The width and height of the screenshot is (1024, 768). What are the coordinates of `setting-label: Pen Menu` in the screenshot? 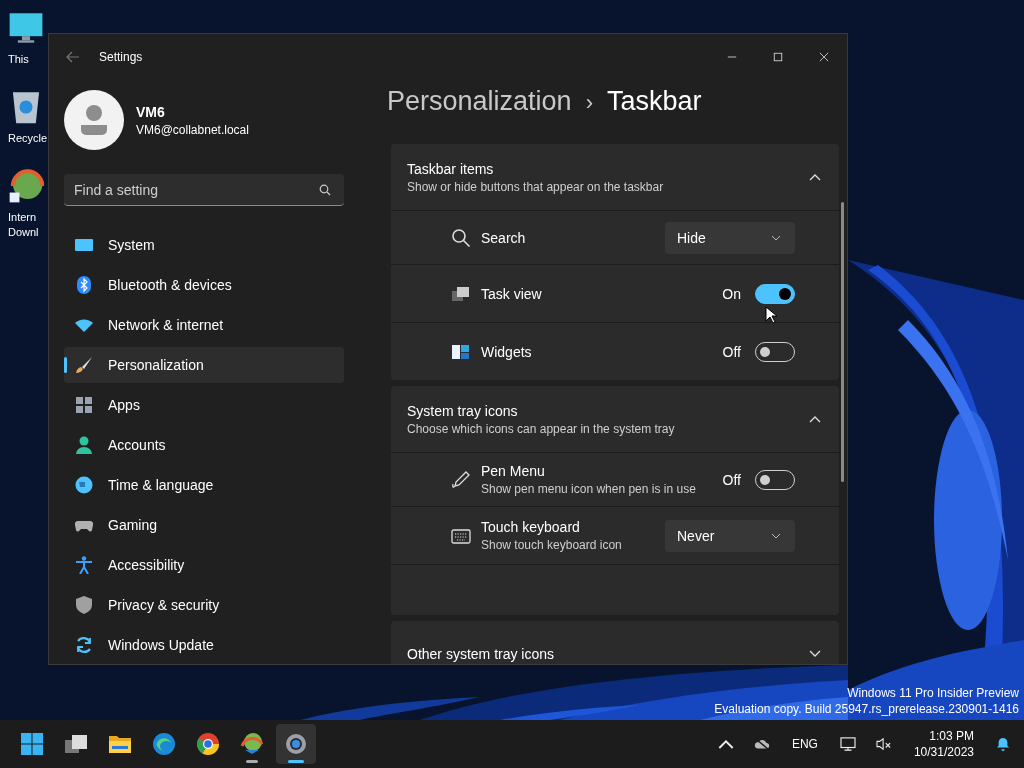 It's located at (513, 471).